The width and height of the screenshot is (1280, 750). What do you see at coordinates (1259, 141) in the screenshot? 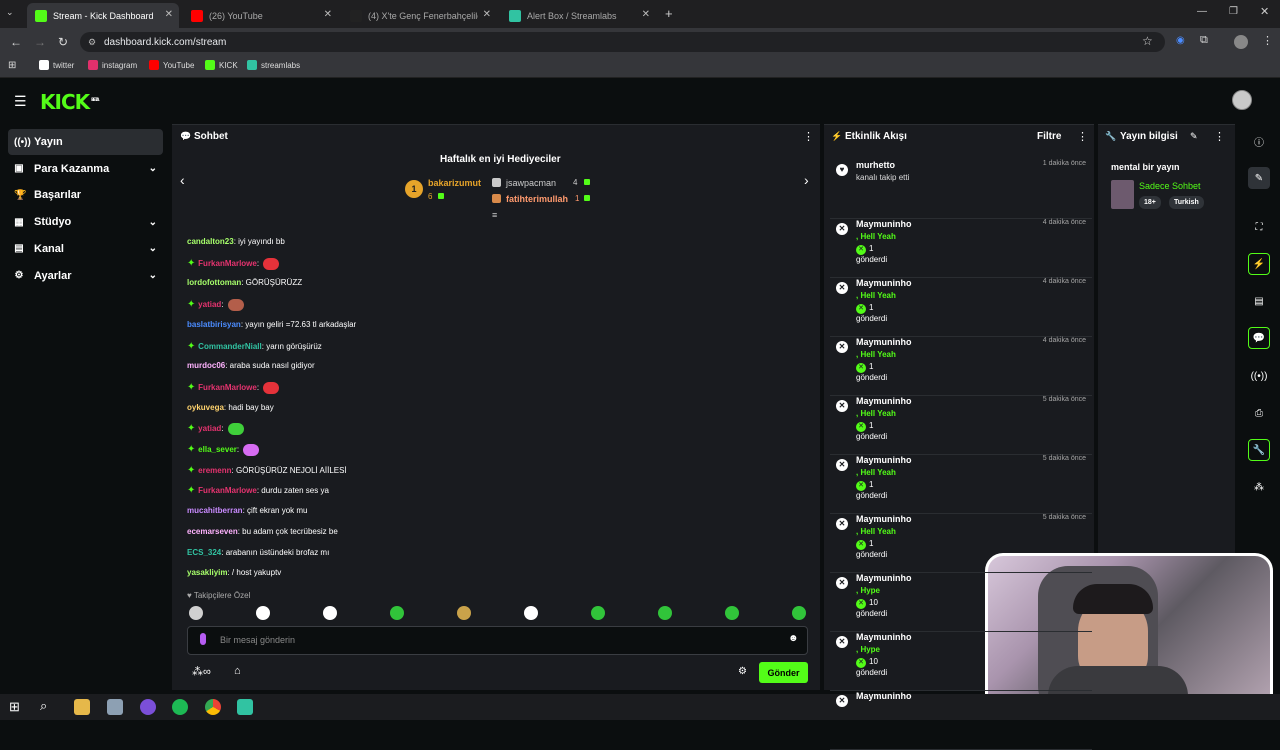
I see `info-icon: ⓘ` at bounding box center [1259, 141].